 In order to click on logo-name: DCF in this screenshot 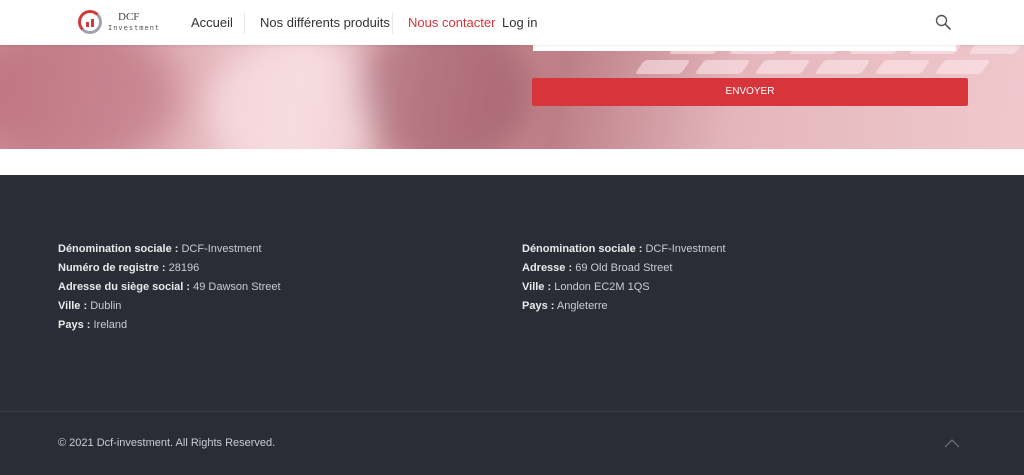, I will do `click(129, 17)`.